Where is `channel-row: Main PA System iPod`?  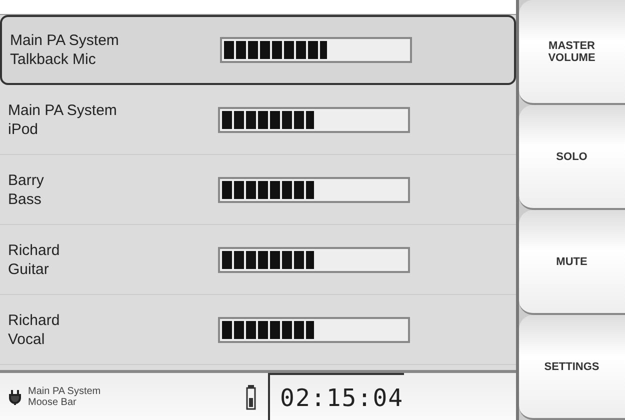 channel-row: Main PA System iPod is located at coordinates (258, 120).